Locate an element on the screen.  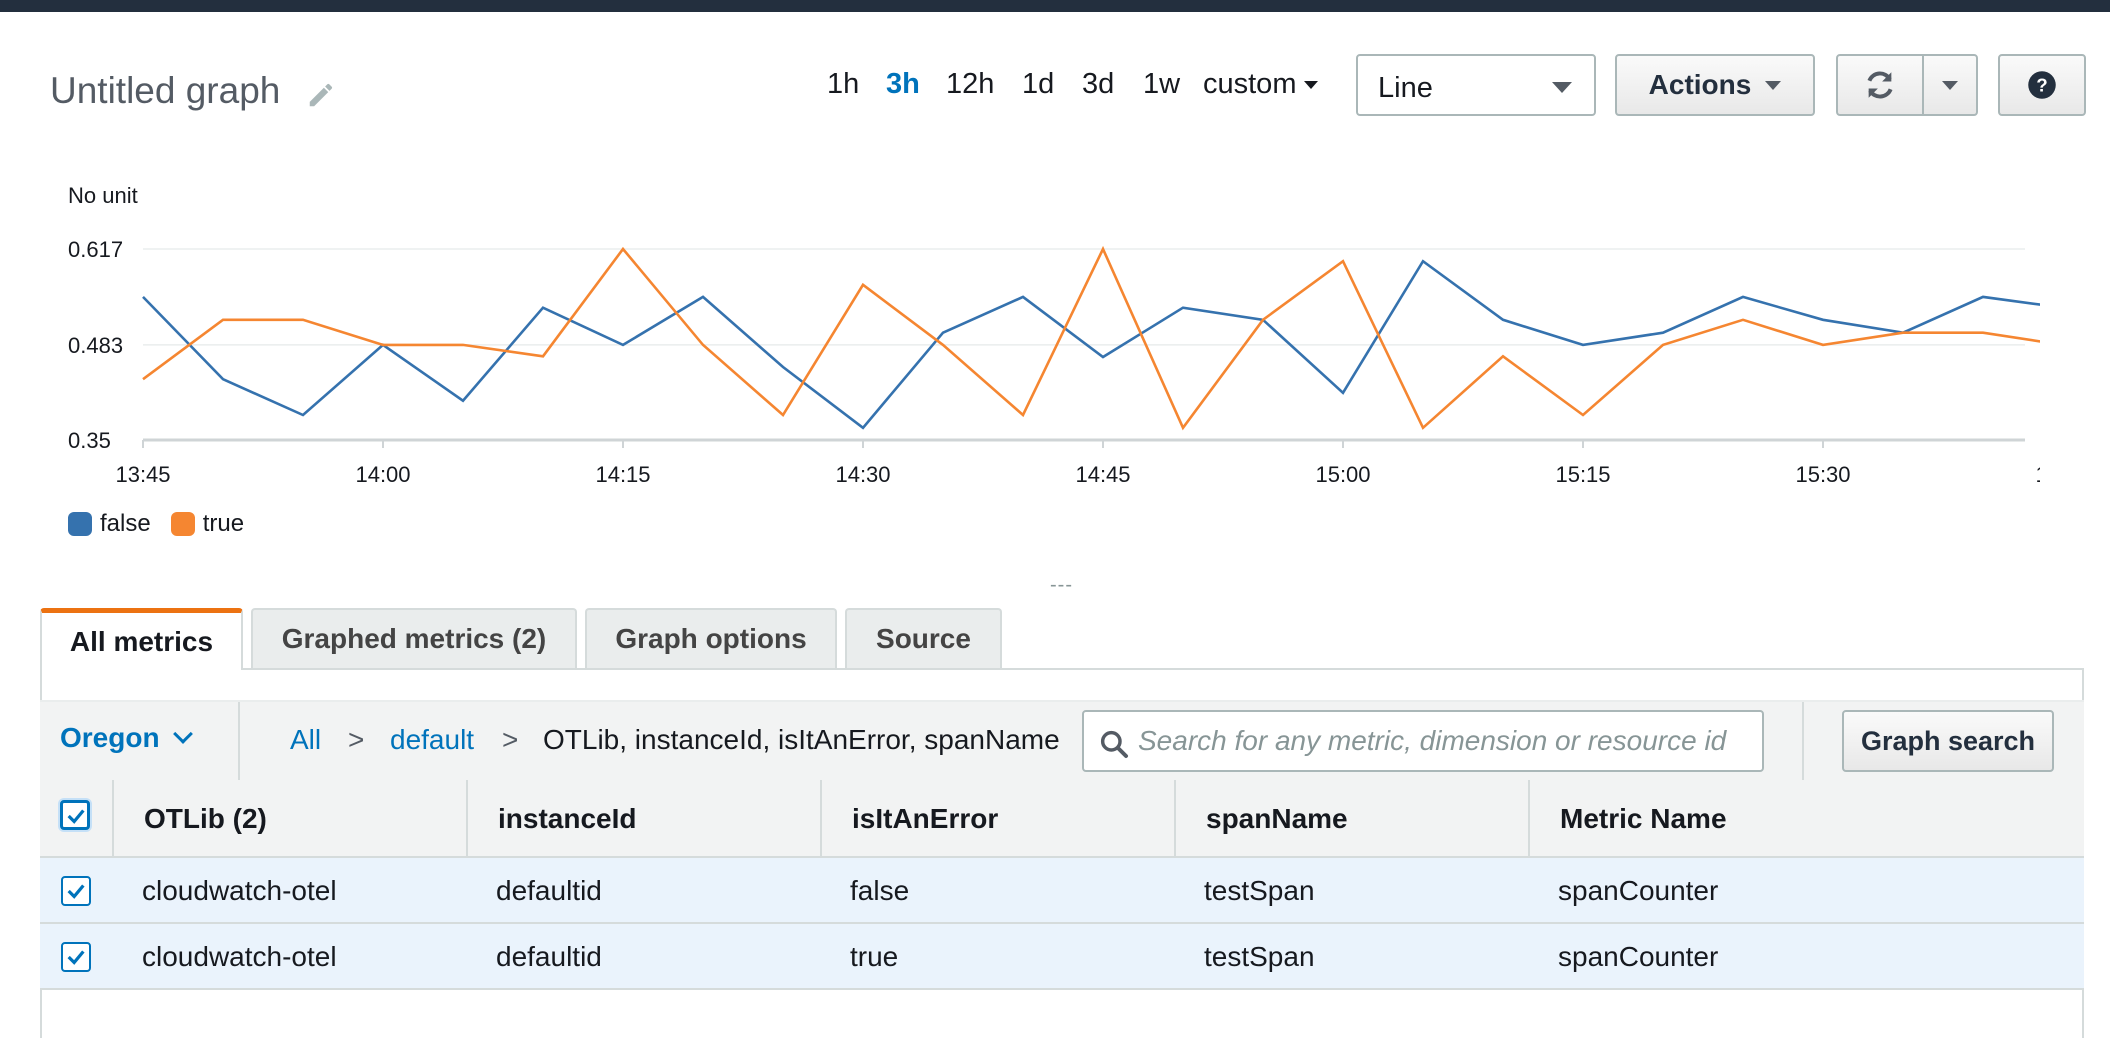
tab-label: Graph options is located at coordinates (711, 638).